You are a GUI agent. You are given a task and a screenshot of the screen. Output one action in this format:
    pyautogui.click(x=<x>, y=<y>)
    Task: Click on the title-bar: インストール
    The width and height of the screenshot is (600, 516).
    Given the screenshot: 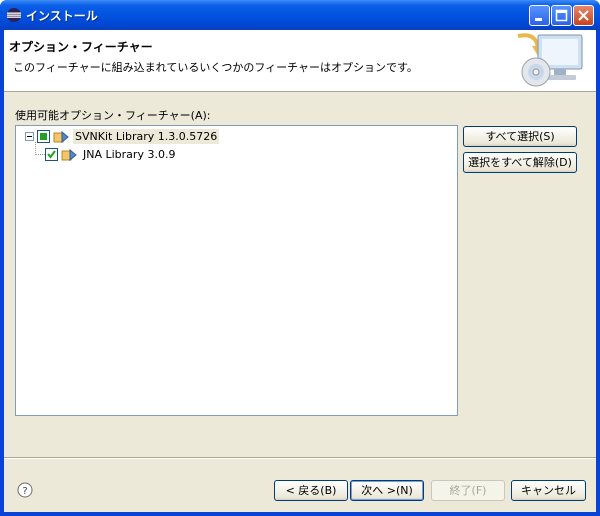 What is the action you would take?
    pyautogui.click(x=300, y=15)
    